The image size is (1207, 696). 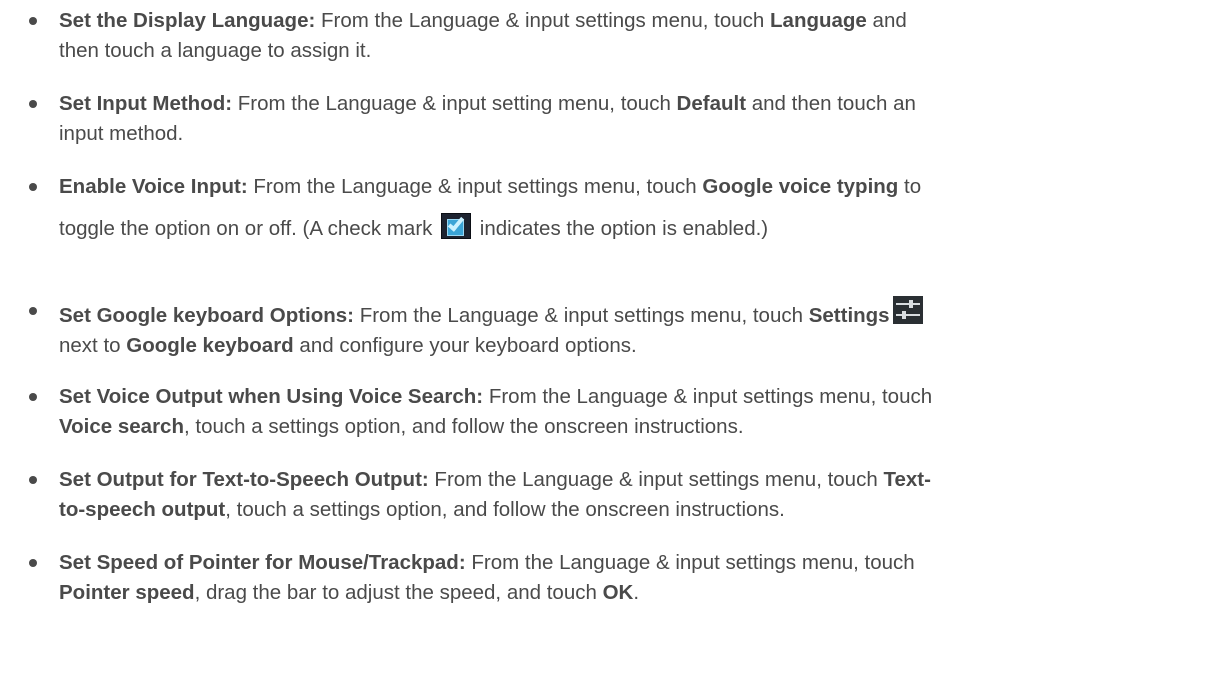 I want to click on item-title: Set Google keyboard Options:, so click(x=207, y=315).